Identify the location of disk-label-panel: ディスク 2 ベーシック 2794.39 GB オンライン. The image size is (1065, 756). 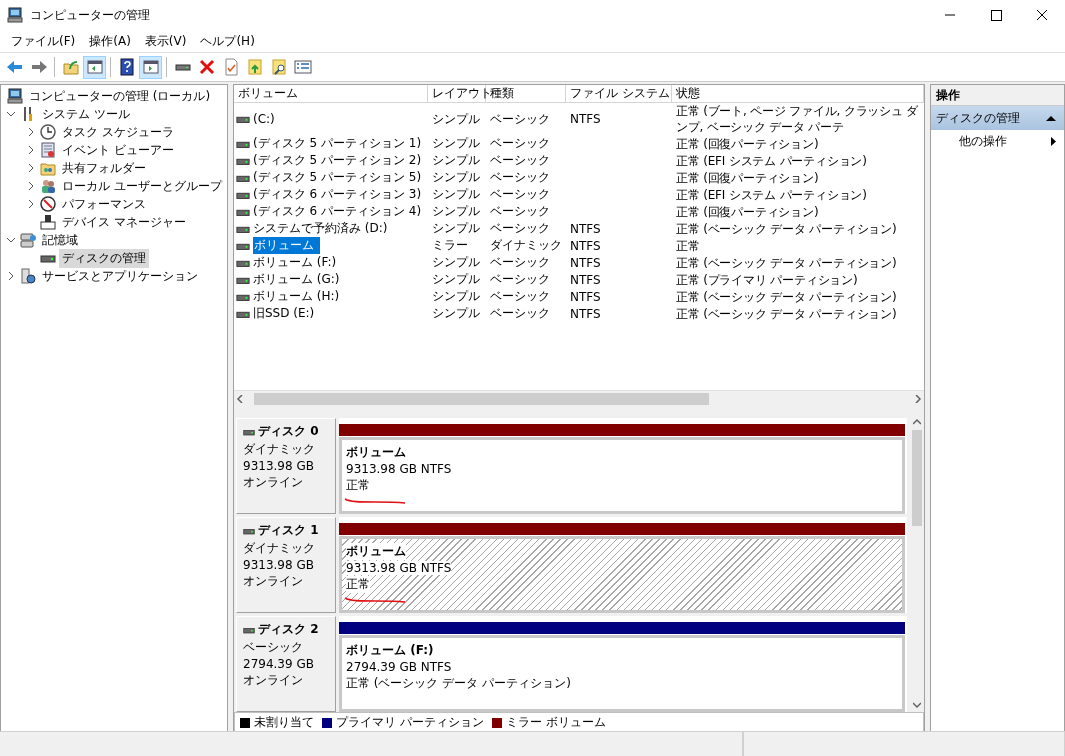
(286, 664).